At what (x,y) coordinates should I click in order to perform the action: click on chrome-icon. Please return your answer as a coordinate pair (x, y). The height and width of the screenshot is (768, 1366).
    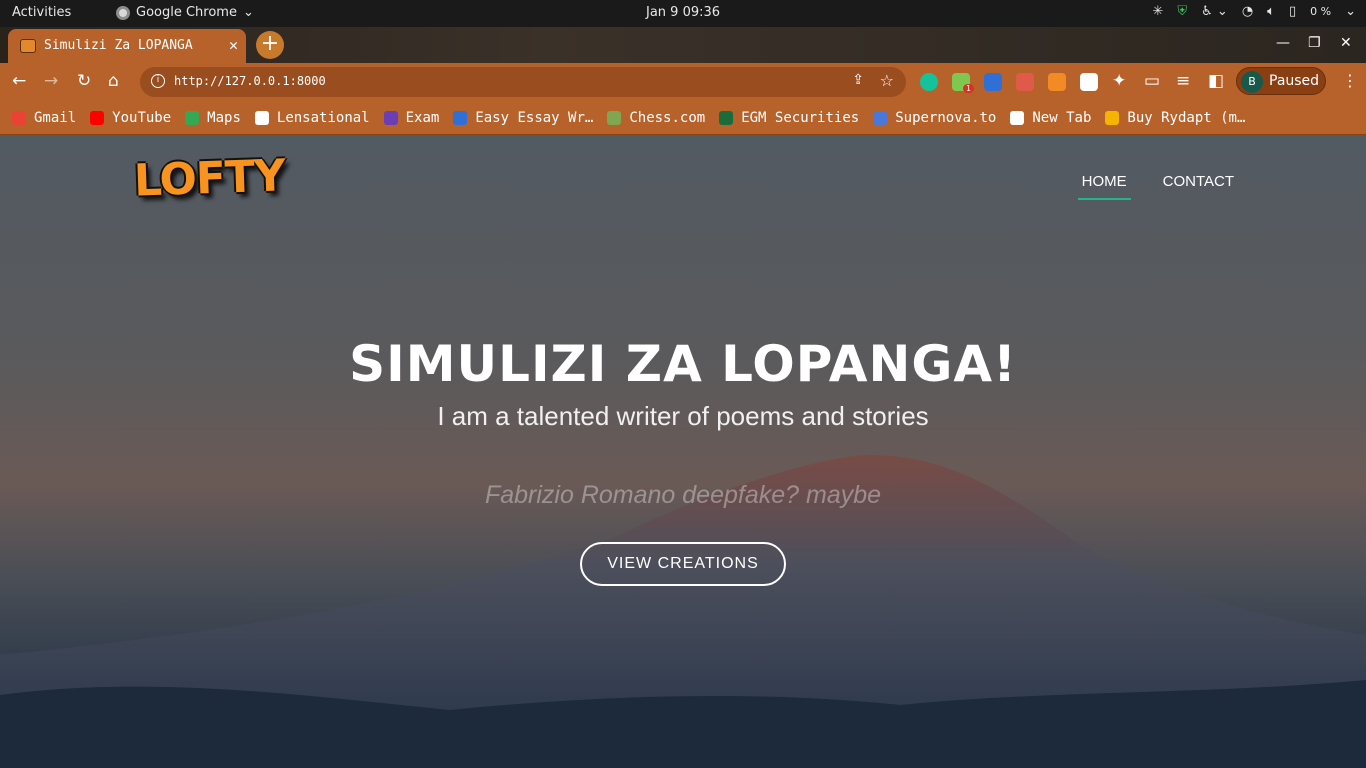
    Looking at the image, I should click on (123, 12).